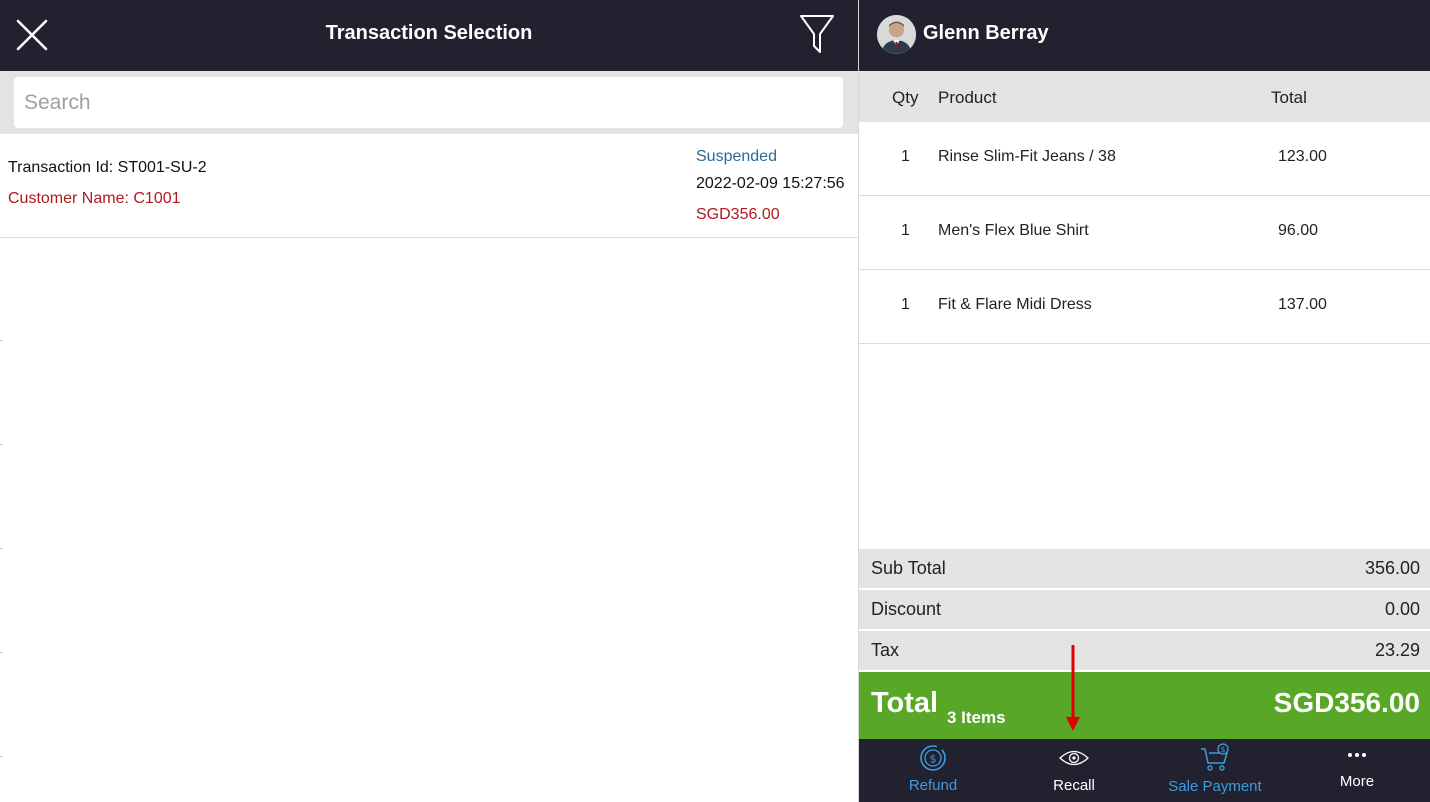  What do you see at coordinates (1144, 233) in the screenshot?
I see `cart-item-row: 1 Men's Flex Blue Shirt 96.00` at bounding box center [1144, 233].